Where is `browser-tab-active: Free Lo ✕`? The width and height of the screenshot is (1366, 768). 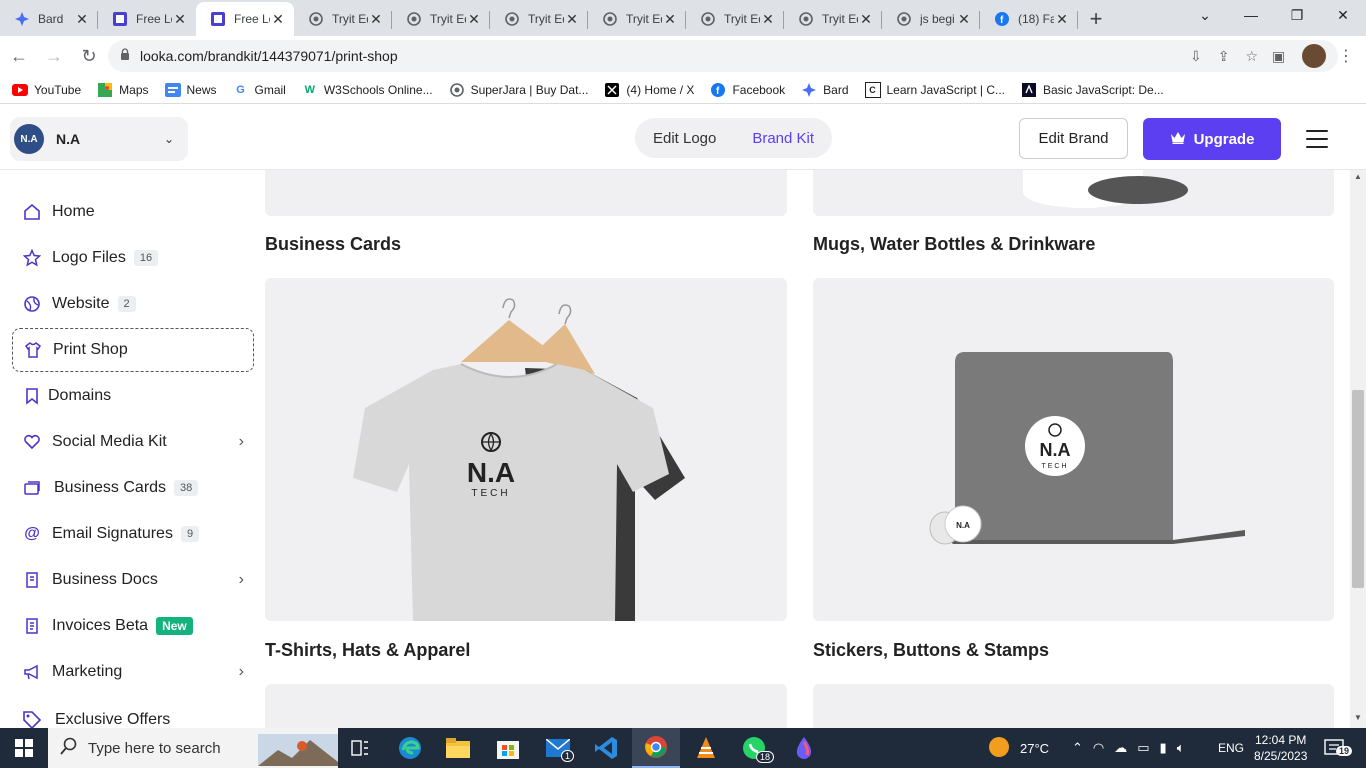
browser-tab-active: Free Lo ✕ is located at coordinates (245, 19).